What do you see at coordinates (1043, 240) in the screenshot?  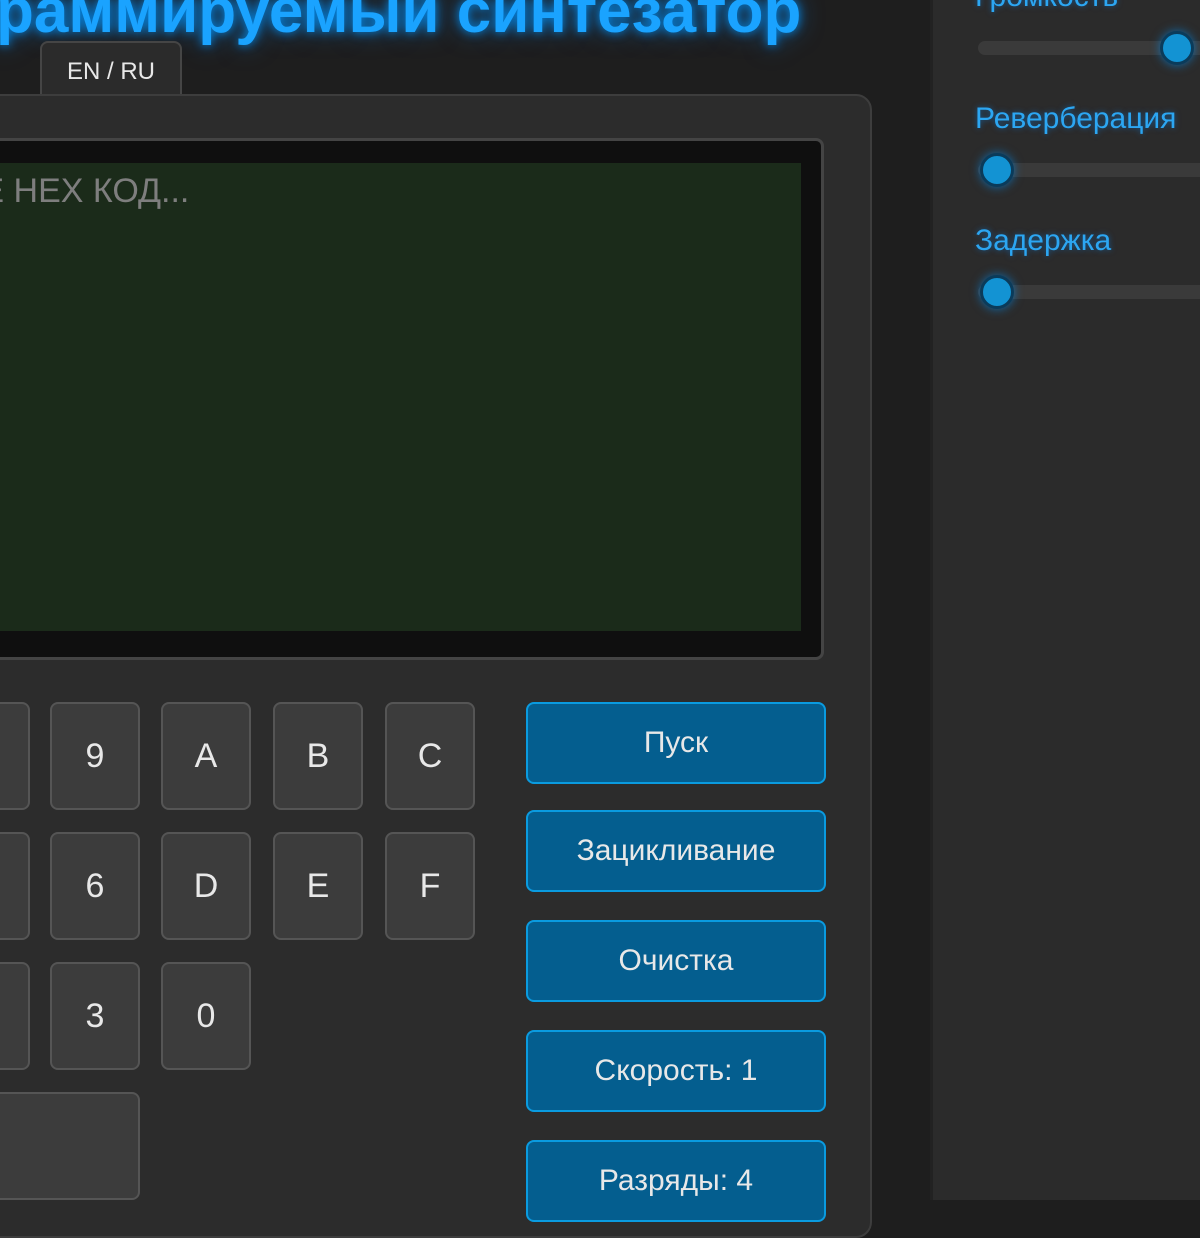 I see `delay-label: Задержка` at bounding box center [1043, 240].